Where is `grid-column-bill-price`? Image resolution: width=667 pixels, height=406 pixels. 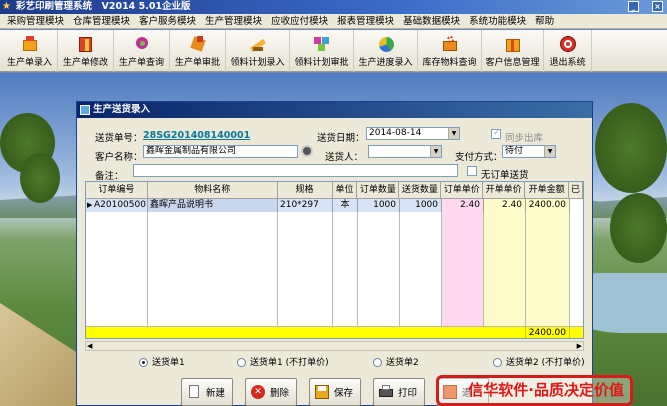
grid-column-bill-price is located at coordinates (505, 269).